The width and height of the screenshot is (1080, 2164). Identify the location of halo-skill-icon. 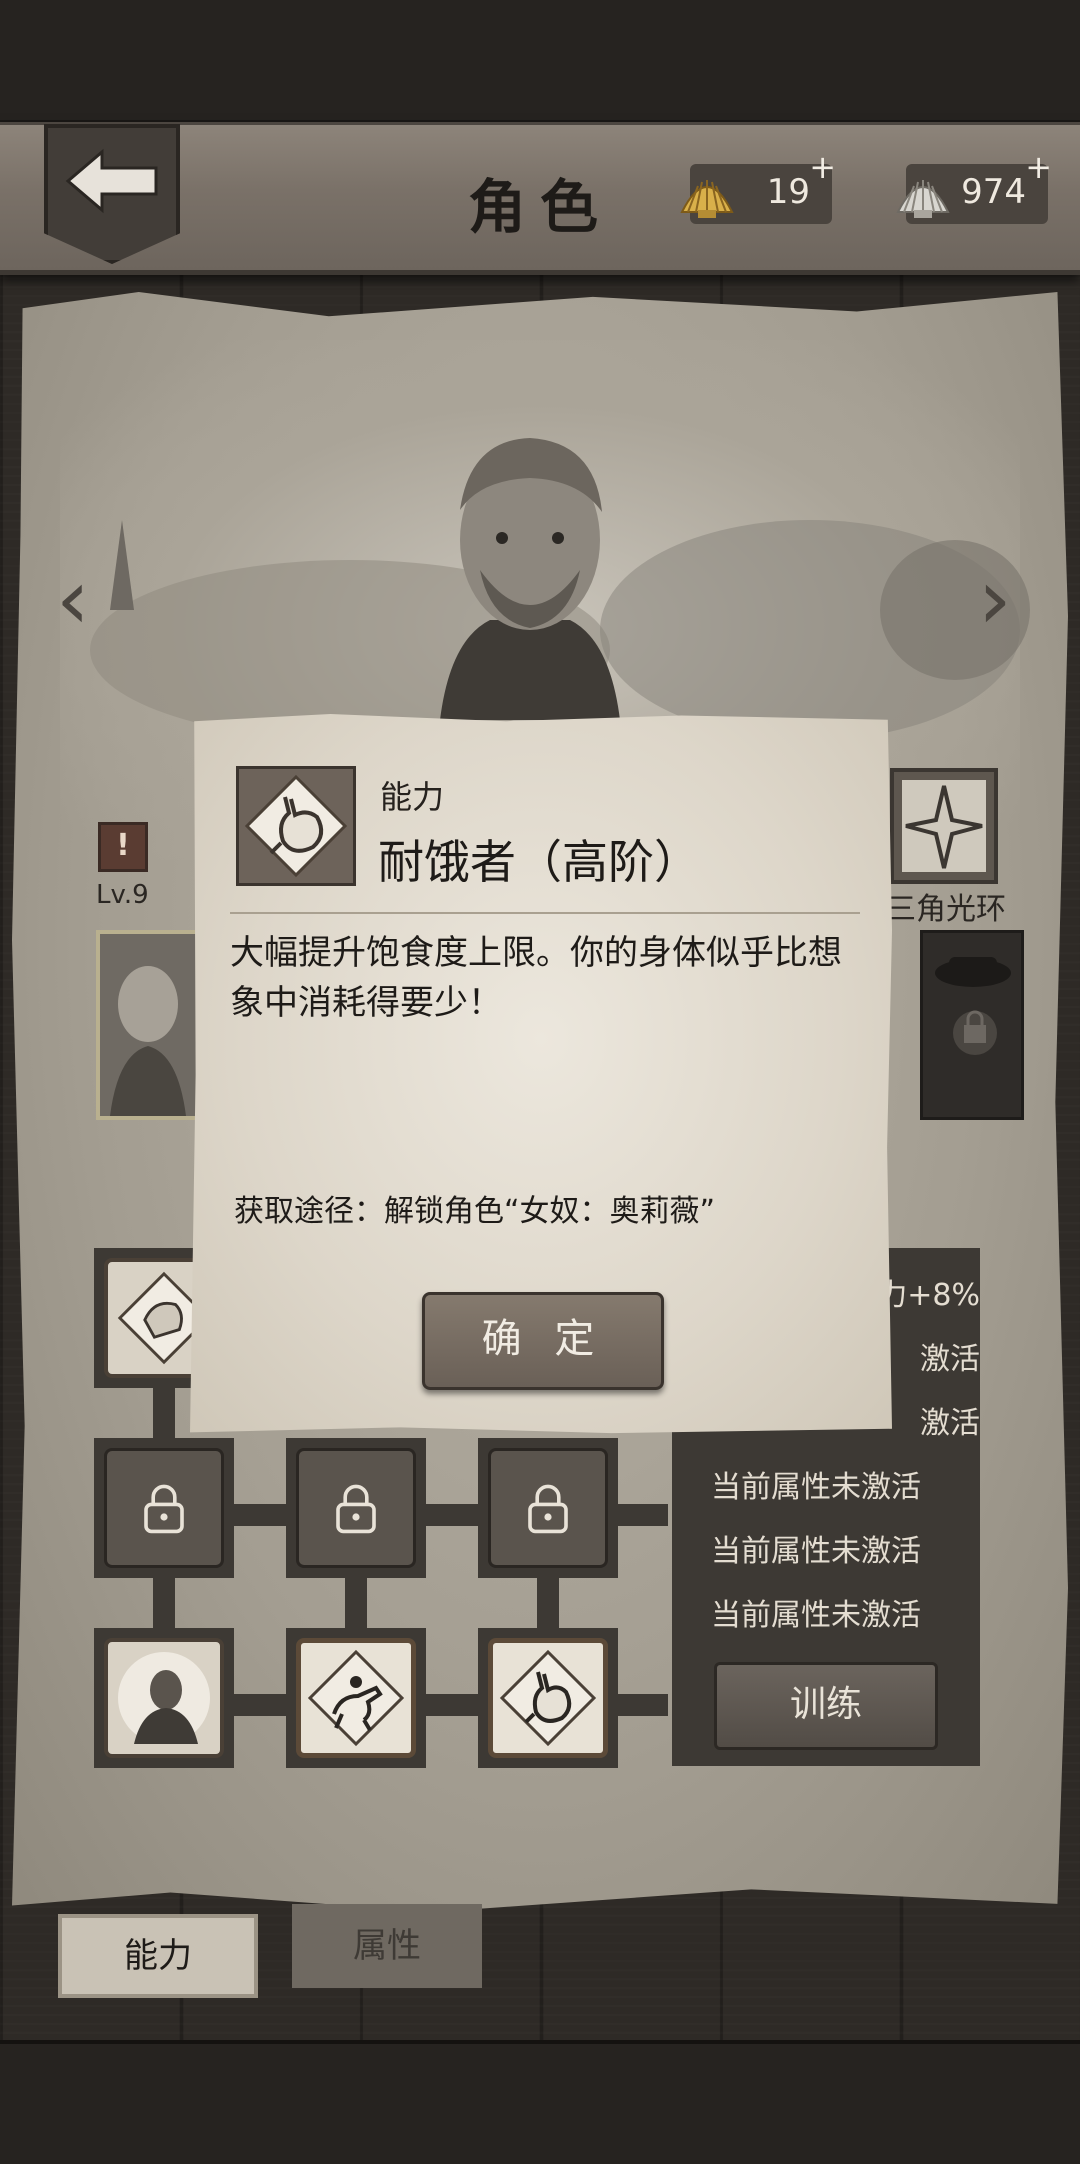
(944, 826).